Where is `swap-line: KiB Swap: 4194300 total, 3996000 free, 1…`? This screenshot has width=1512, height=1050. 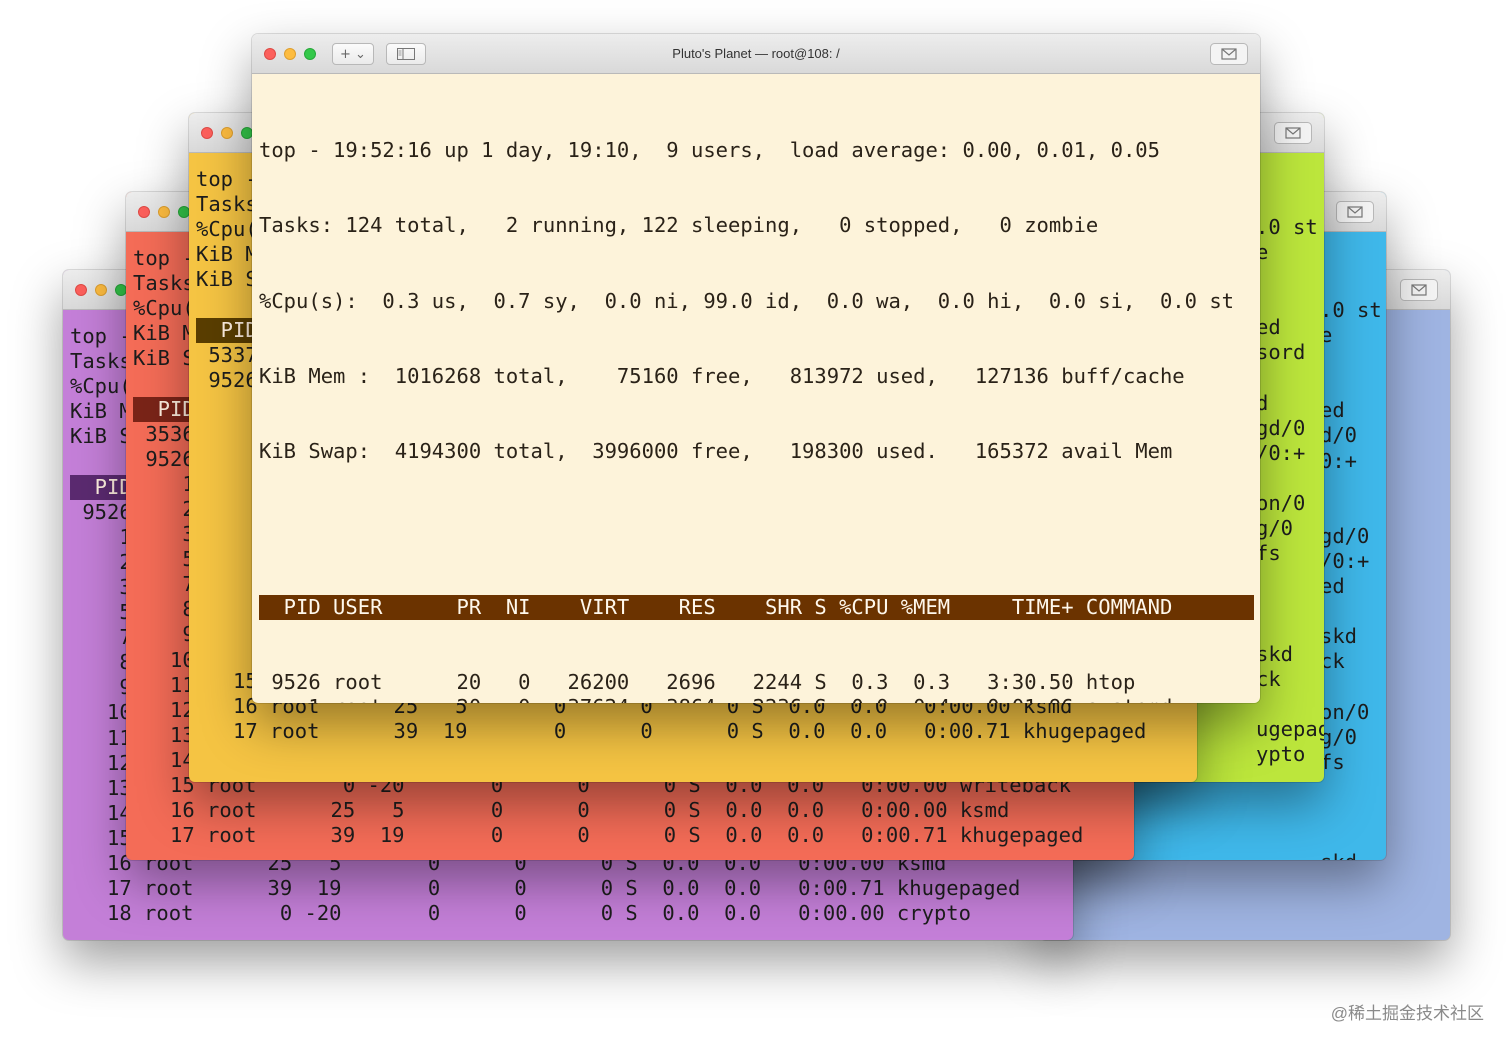
swap-line: KiB Swap: 4194300 total, 3996000 free, 1… is located at coordinates (716, 451).